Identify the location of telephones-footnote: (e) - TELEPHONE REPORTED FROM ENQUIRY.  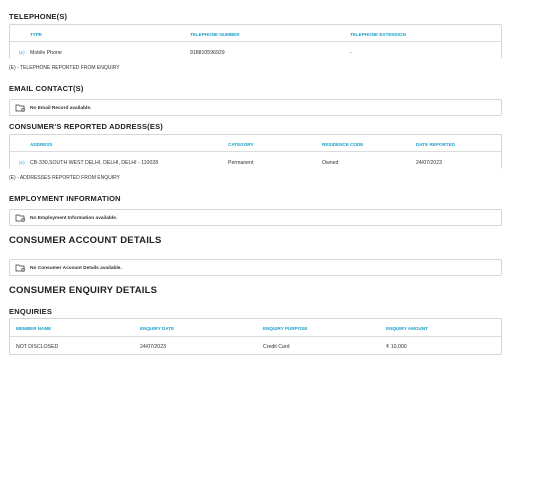
(64, 68).